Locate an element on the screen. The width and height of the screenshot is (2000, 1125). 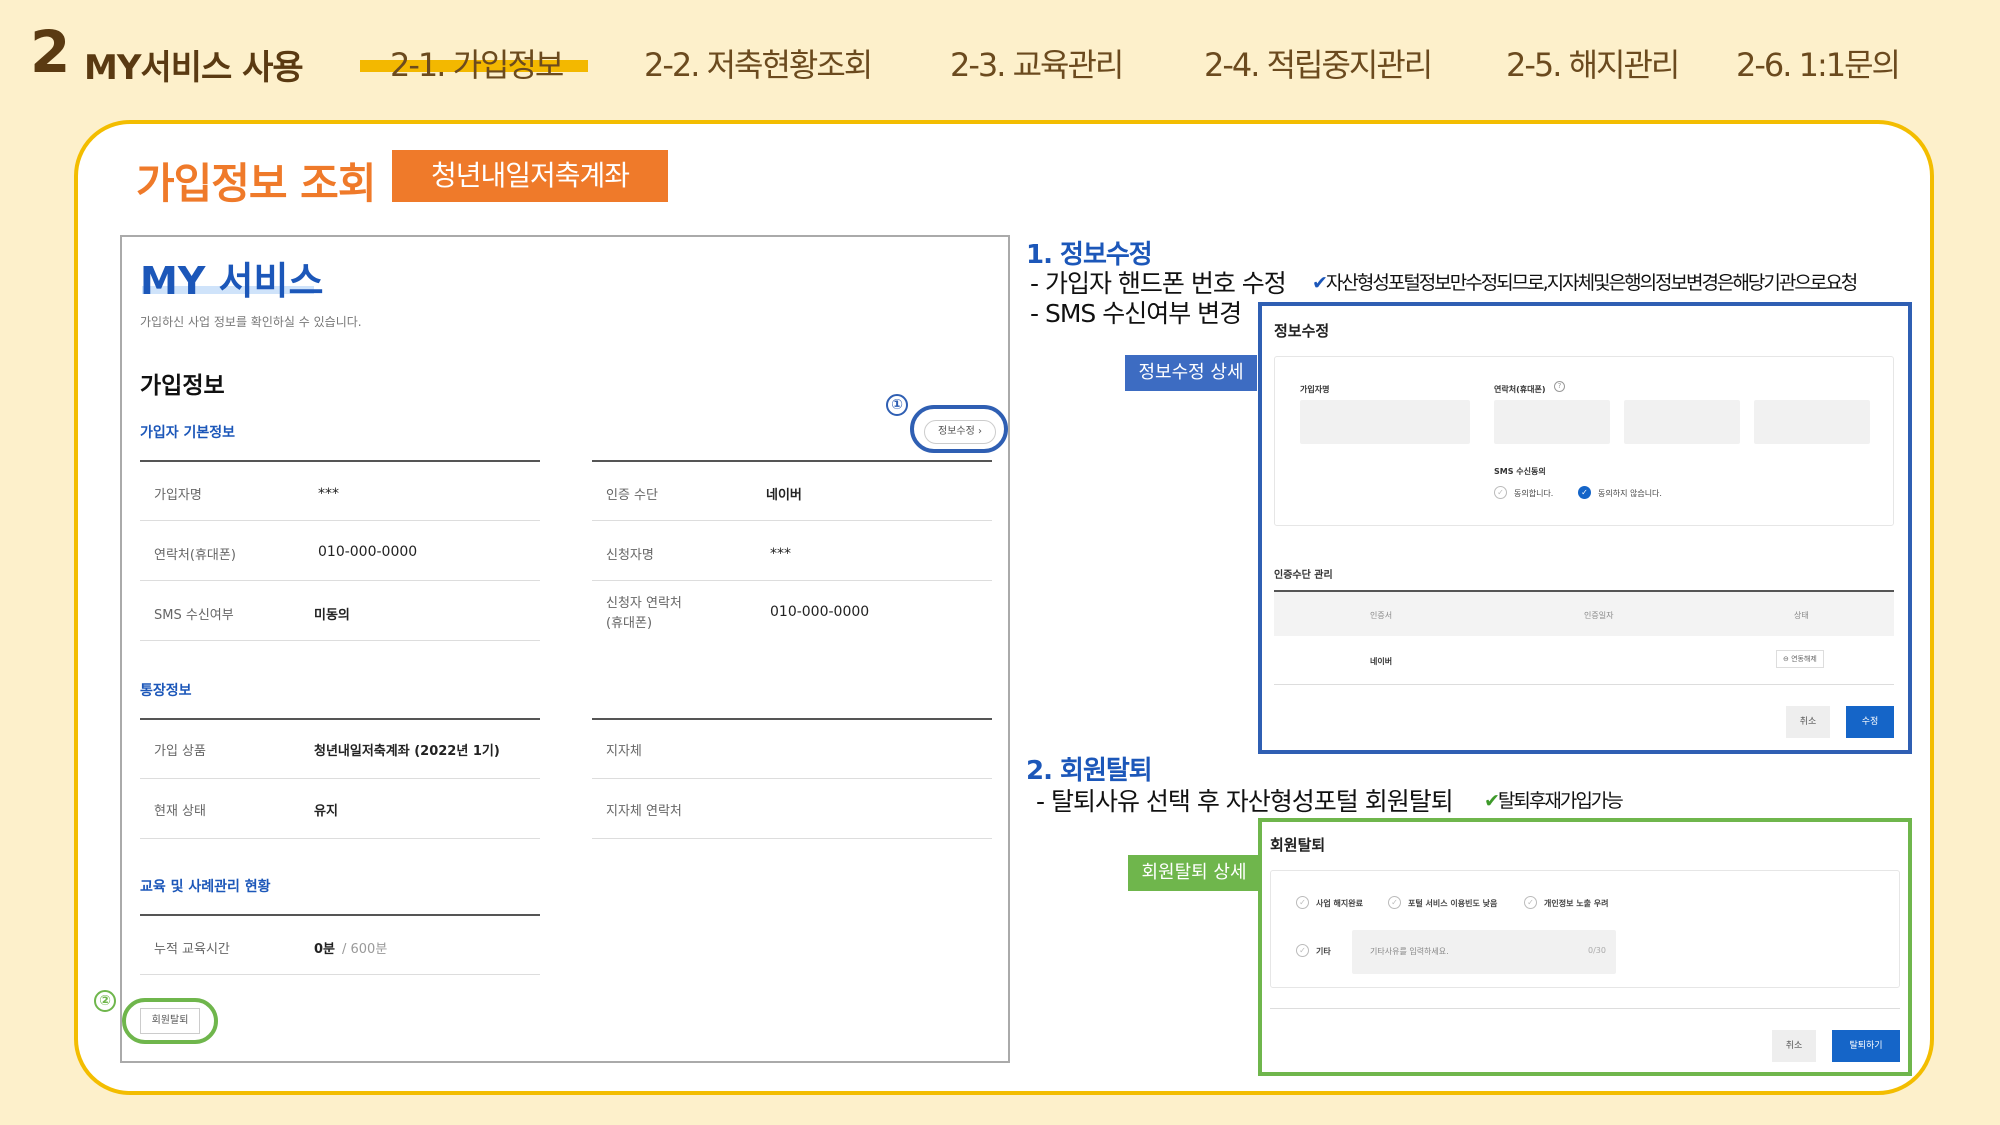
sms-label: SMS 수신동의 is located at coordinates (1520, 471).